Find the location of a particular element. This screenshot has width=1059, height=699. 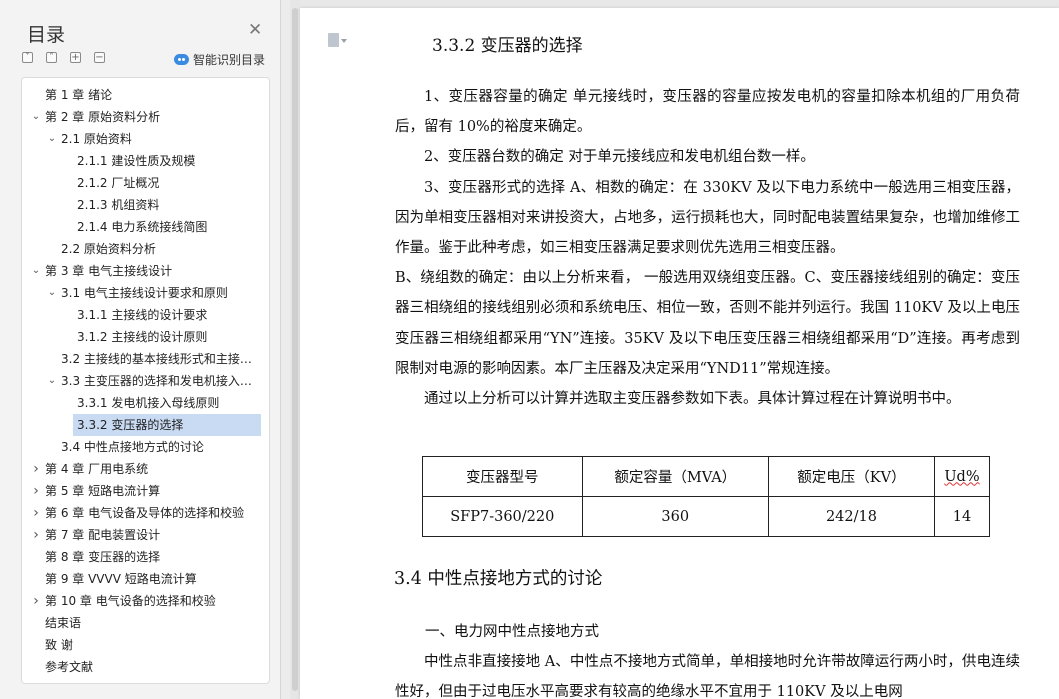

scrollbar-thumb is located at coordinates (295, 349).